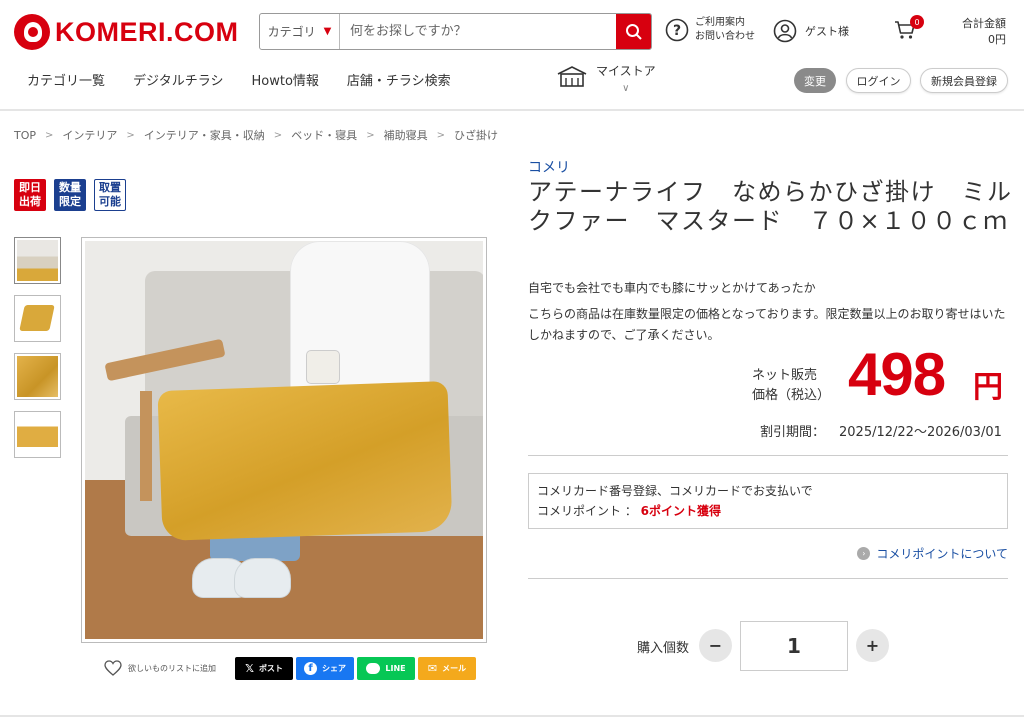  I want to click on main-nav: カテゴリ一覧 デジタルチラシ Howto情報 店舗・チラシ検索, so click(253, 79).